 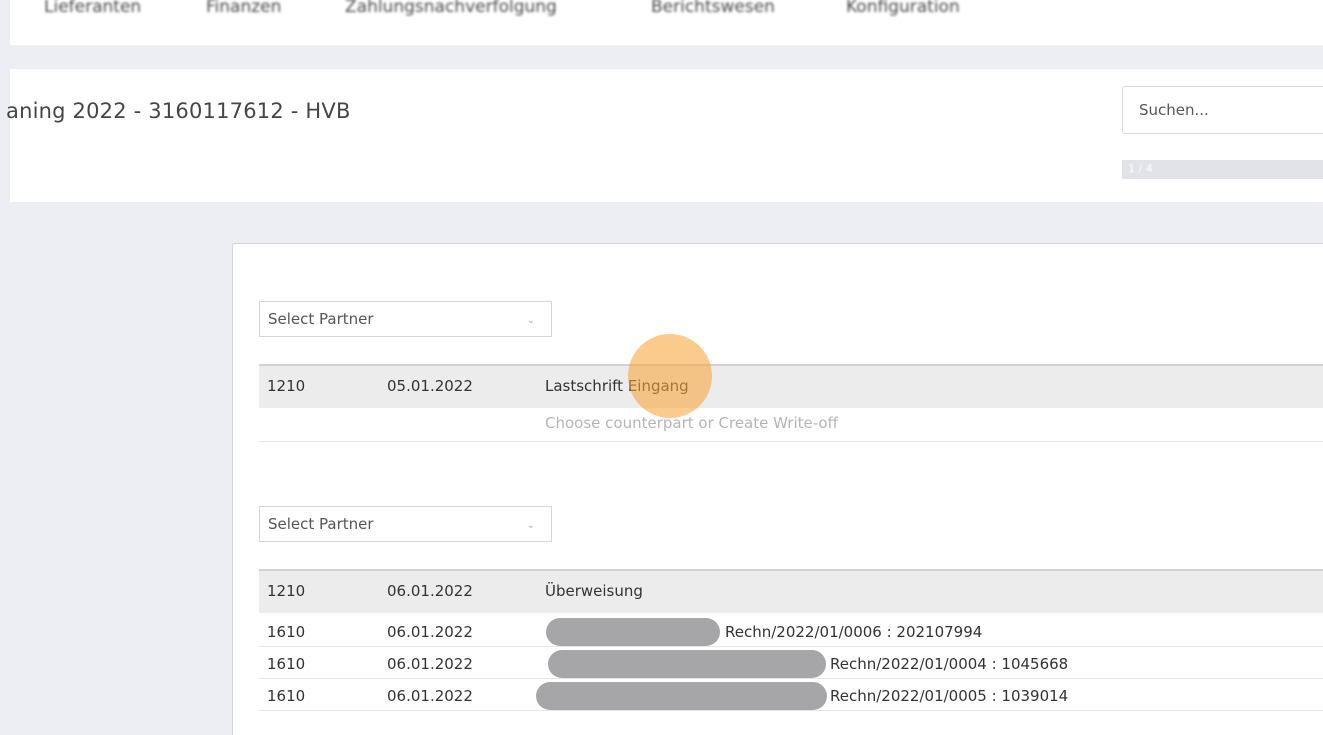 I want to click on pager-bar: 1 / 4, so click(x=1222, y=169).